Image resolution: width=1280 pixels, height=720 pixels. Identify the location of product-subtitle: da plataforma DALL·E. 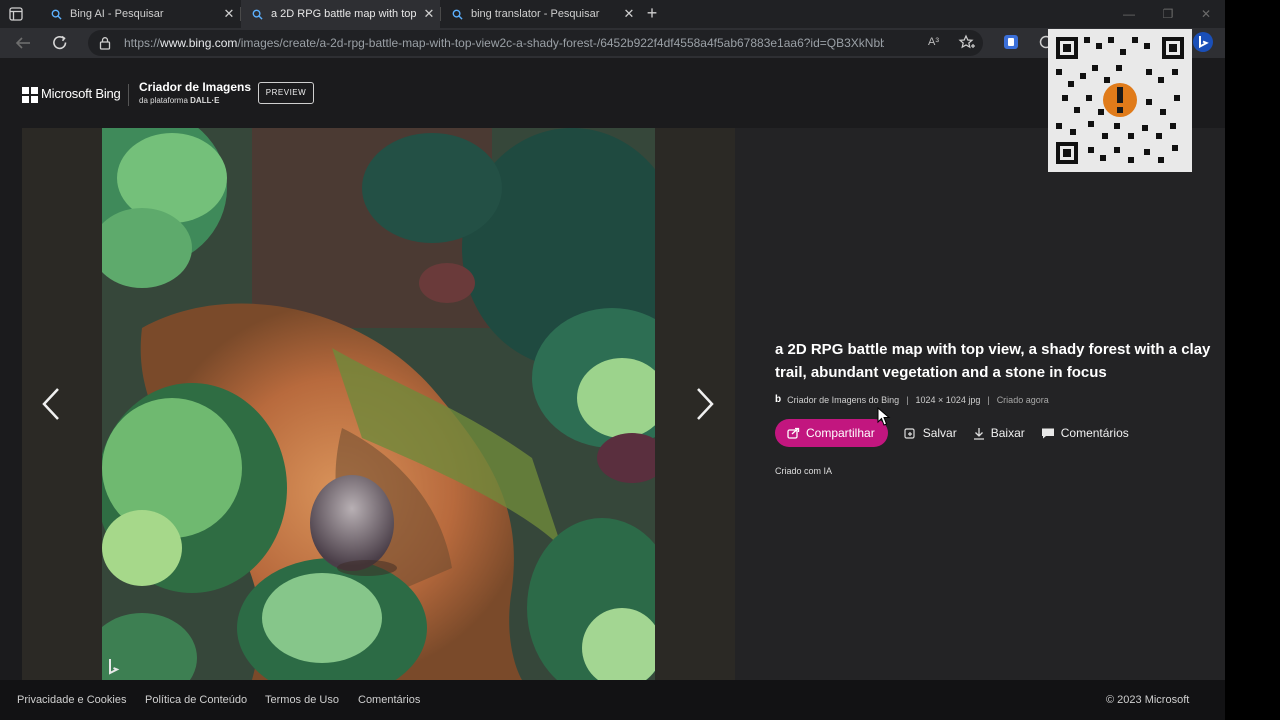
(179, 100).